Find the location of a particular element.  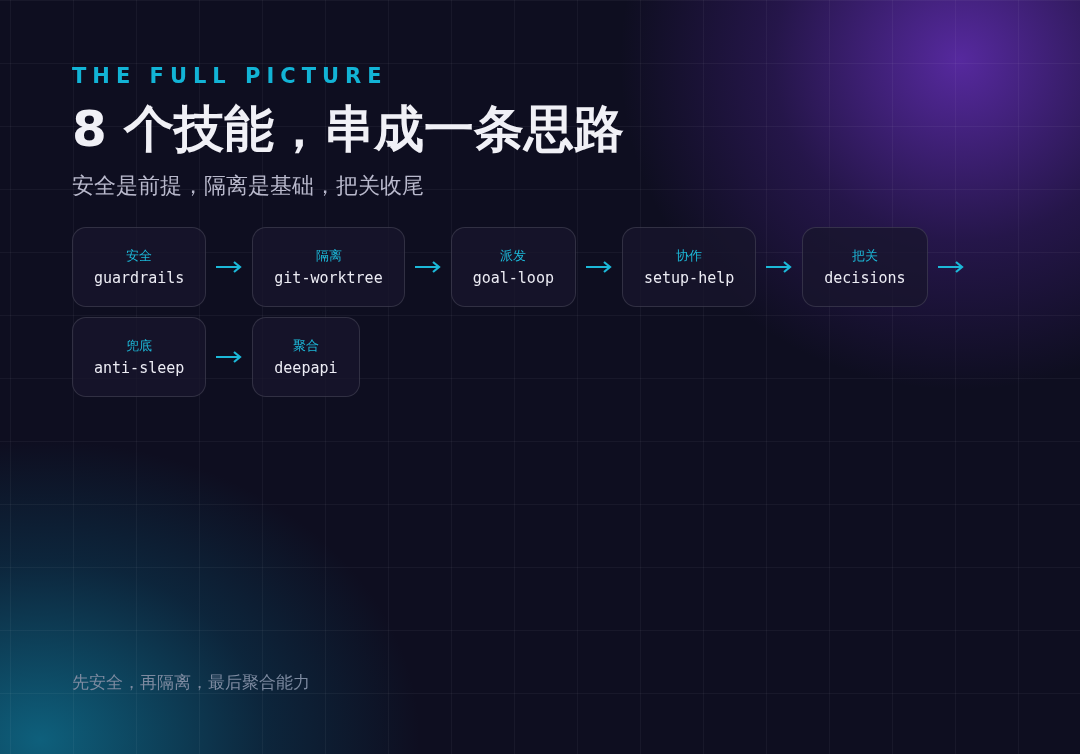

skill-label: 隔离 is located at coordinates (328, 255).